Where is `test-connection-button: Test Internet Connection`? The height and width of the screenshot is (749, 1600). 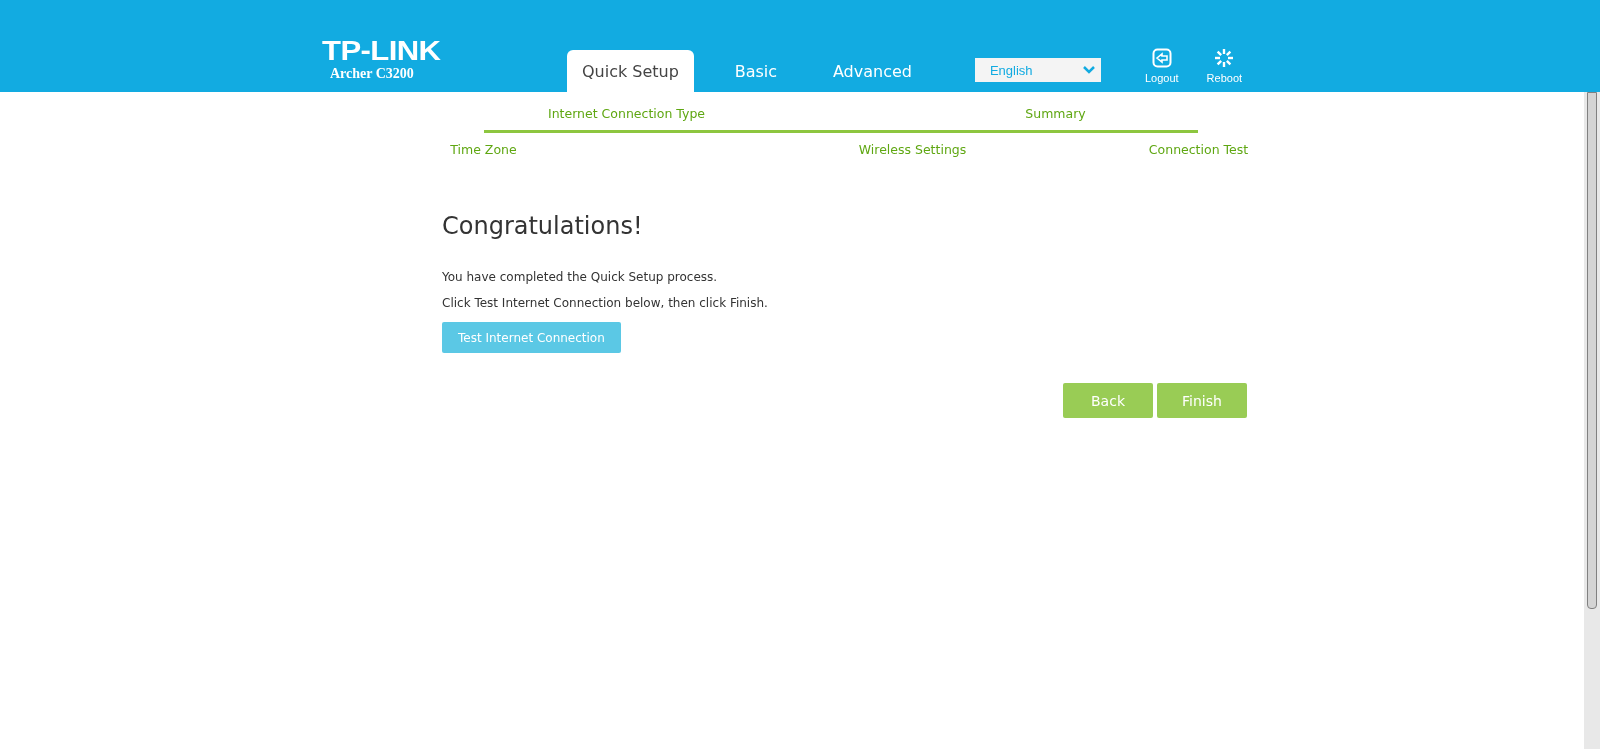 test-connection-button: Test Internet Connection is located at coordinates (531, 337).